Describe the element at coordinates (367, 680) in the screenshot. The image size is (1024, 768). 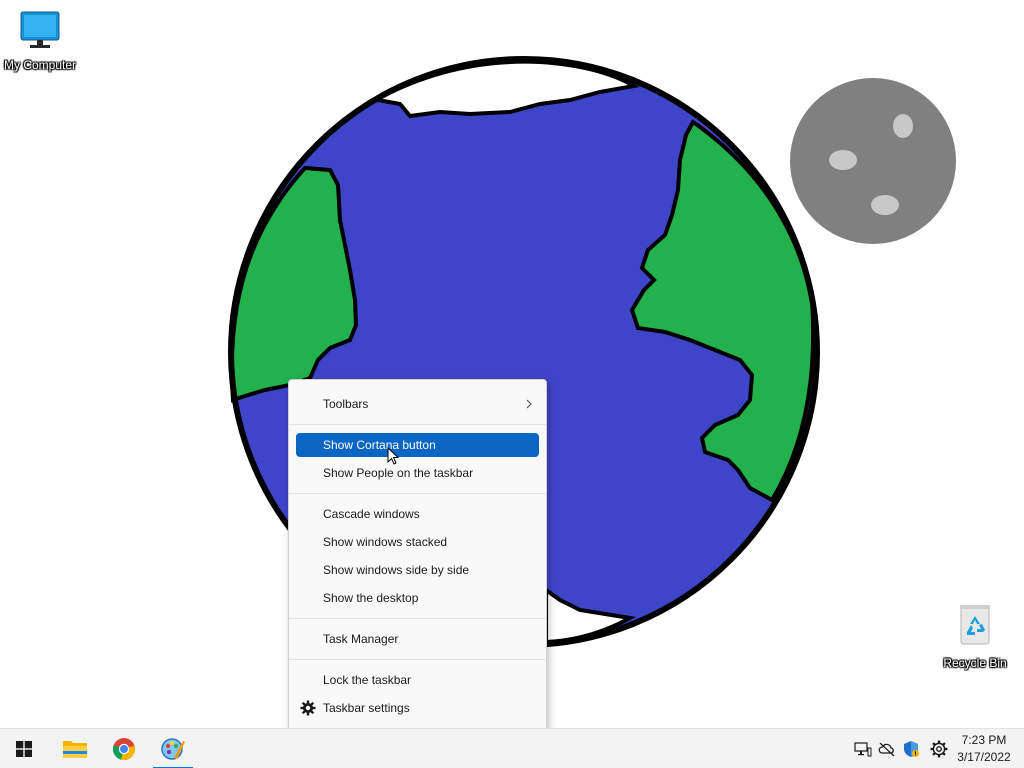
I see `menu-item-label: Lock the taskbar` at that location.